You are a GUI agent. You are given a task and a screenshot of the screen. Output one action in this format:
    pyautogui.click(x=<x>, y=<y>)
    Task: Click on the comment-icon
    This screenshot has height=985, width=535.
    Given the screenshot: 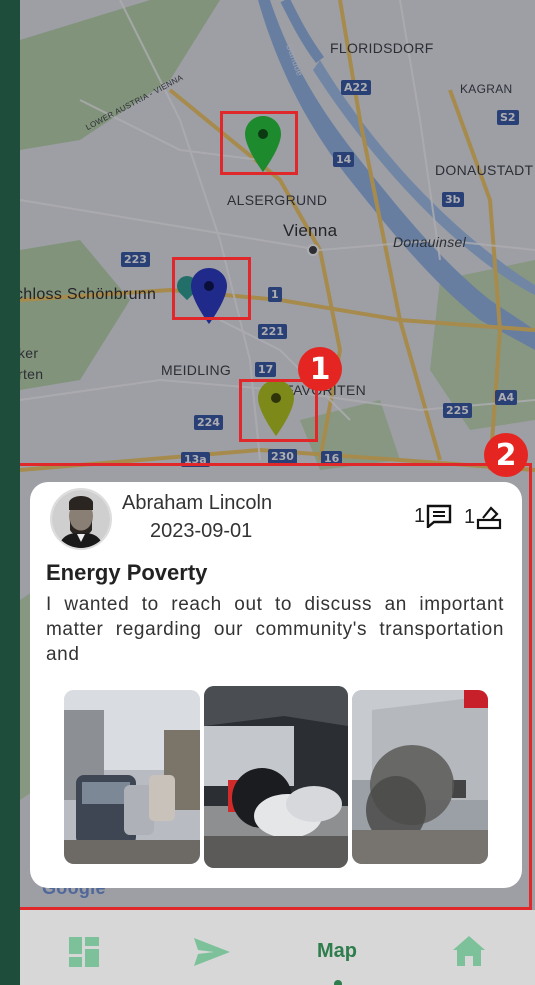 What is the action you would take?
    pyautogui.click(x=439, y=516)
    